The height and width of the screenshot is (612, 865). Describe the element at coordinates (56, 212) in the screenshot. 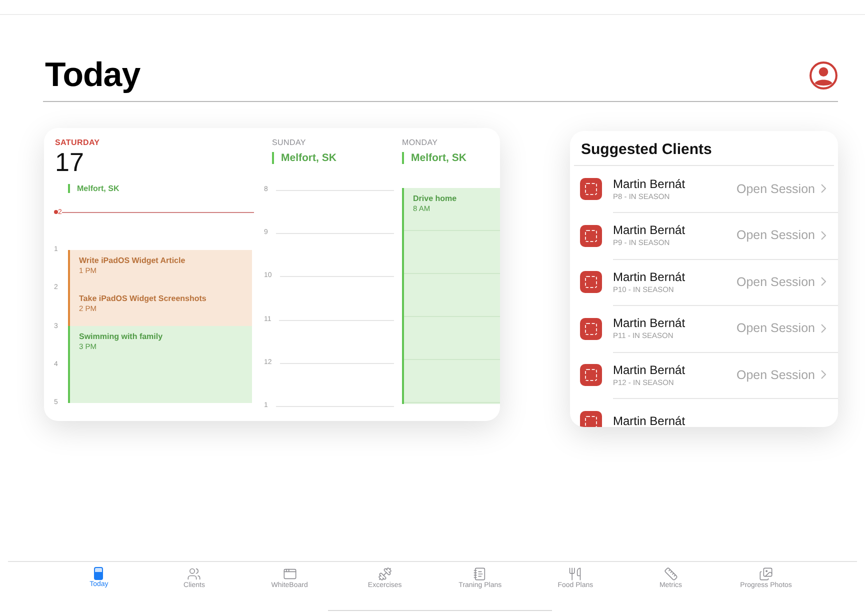

I see `current-time-dot` at that location.